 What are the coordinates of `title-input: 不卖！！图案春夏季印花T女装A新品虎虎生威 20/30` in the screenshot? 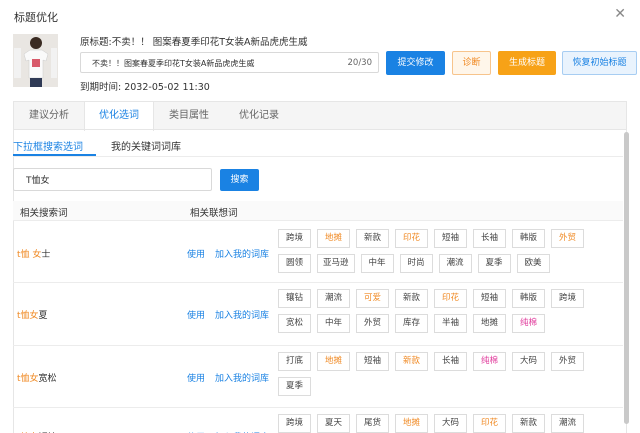 It's located at (229, 62).